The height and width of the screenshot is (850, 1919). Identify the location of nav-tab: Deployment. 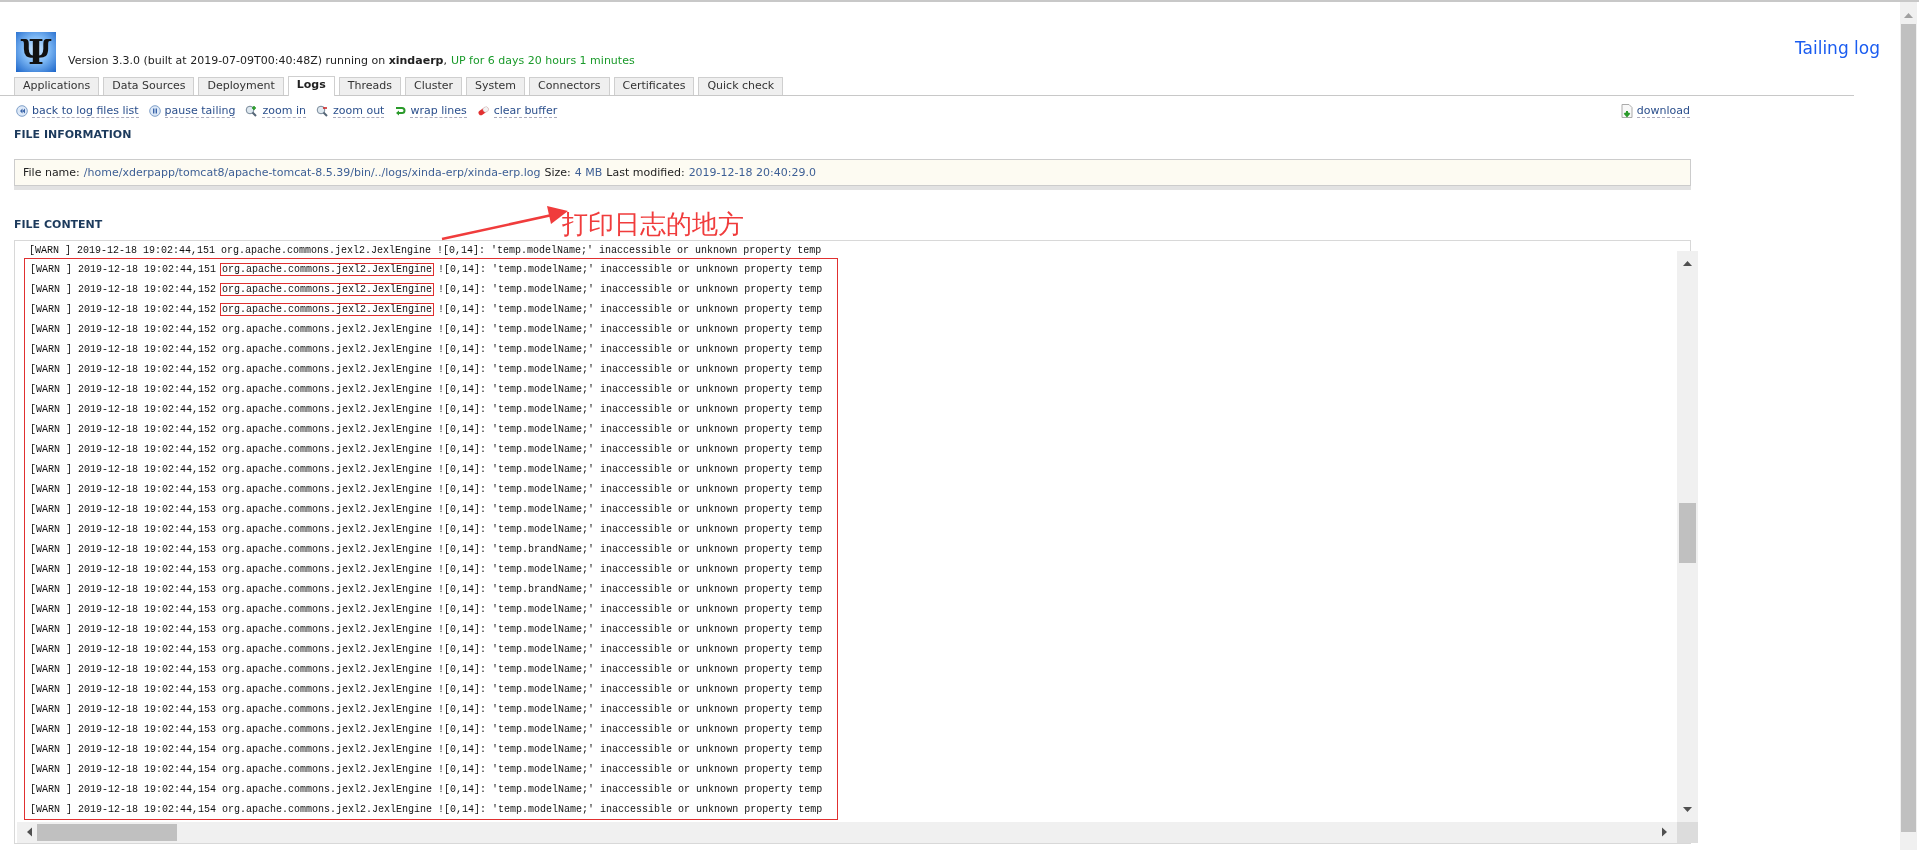
(241, 86).